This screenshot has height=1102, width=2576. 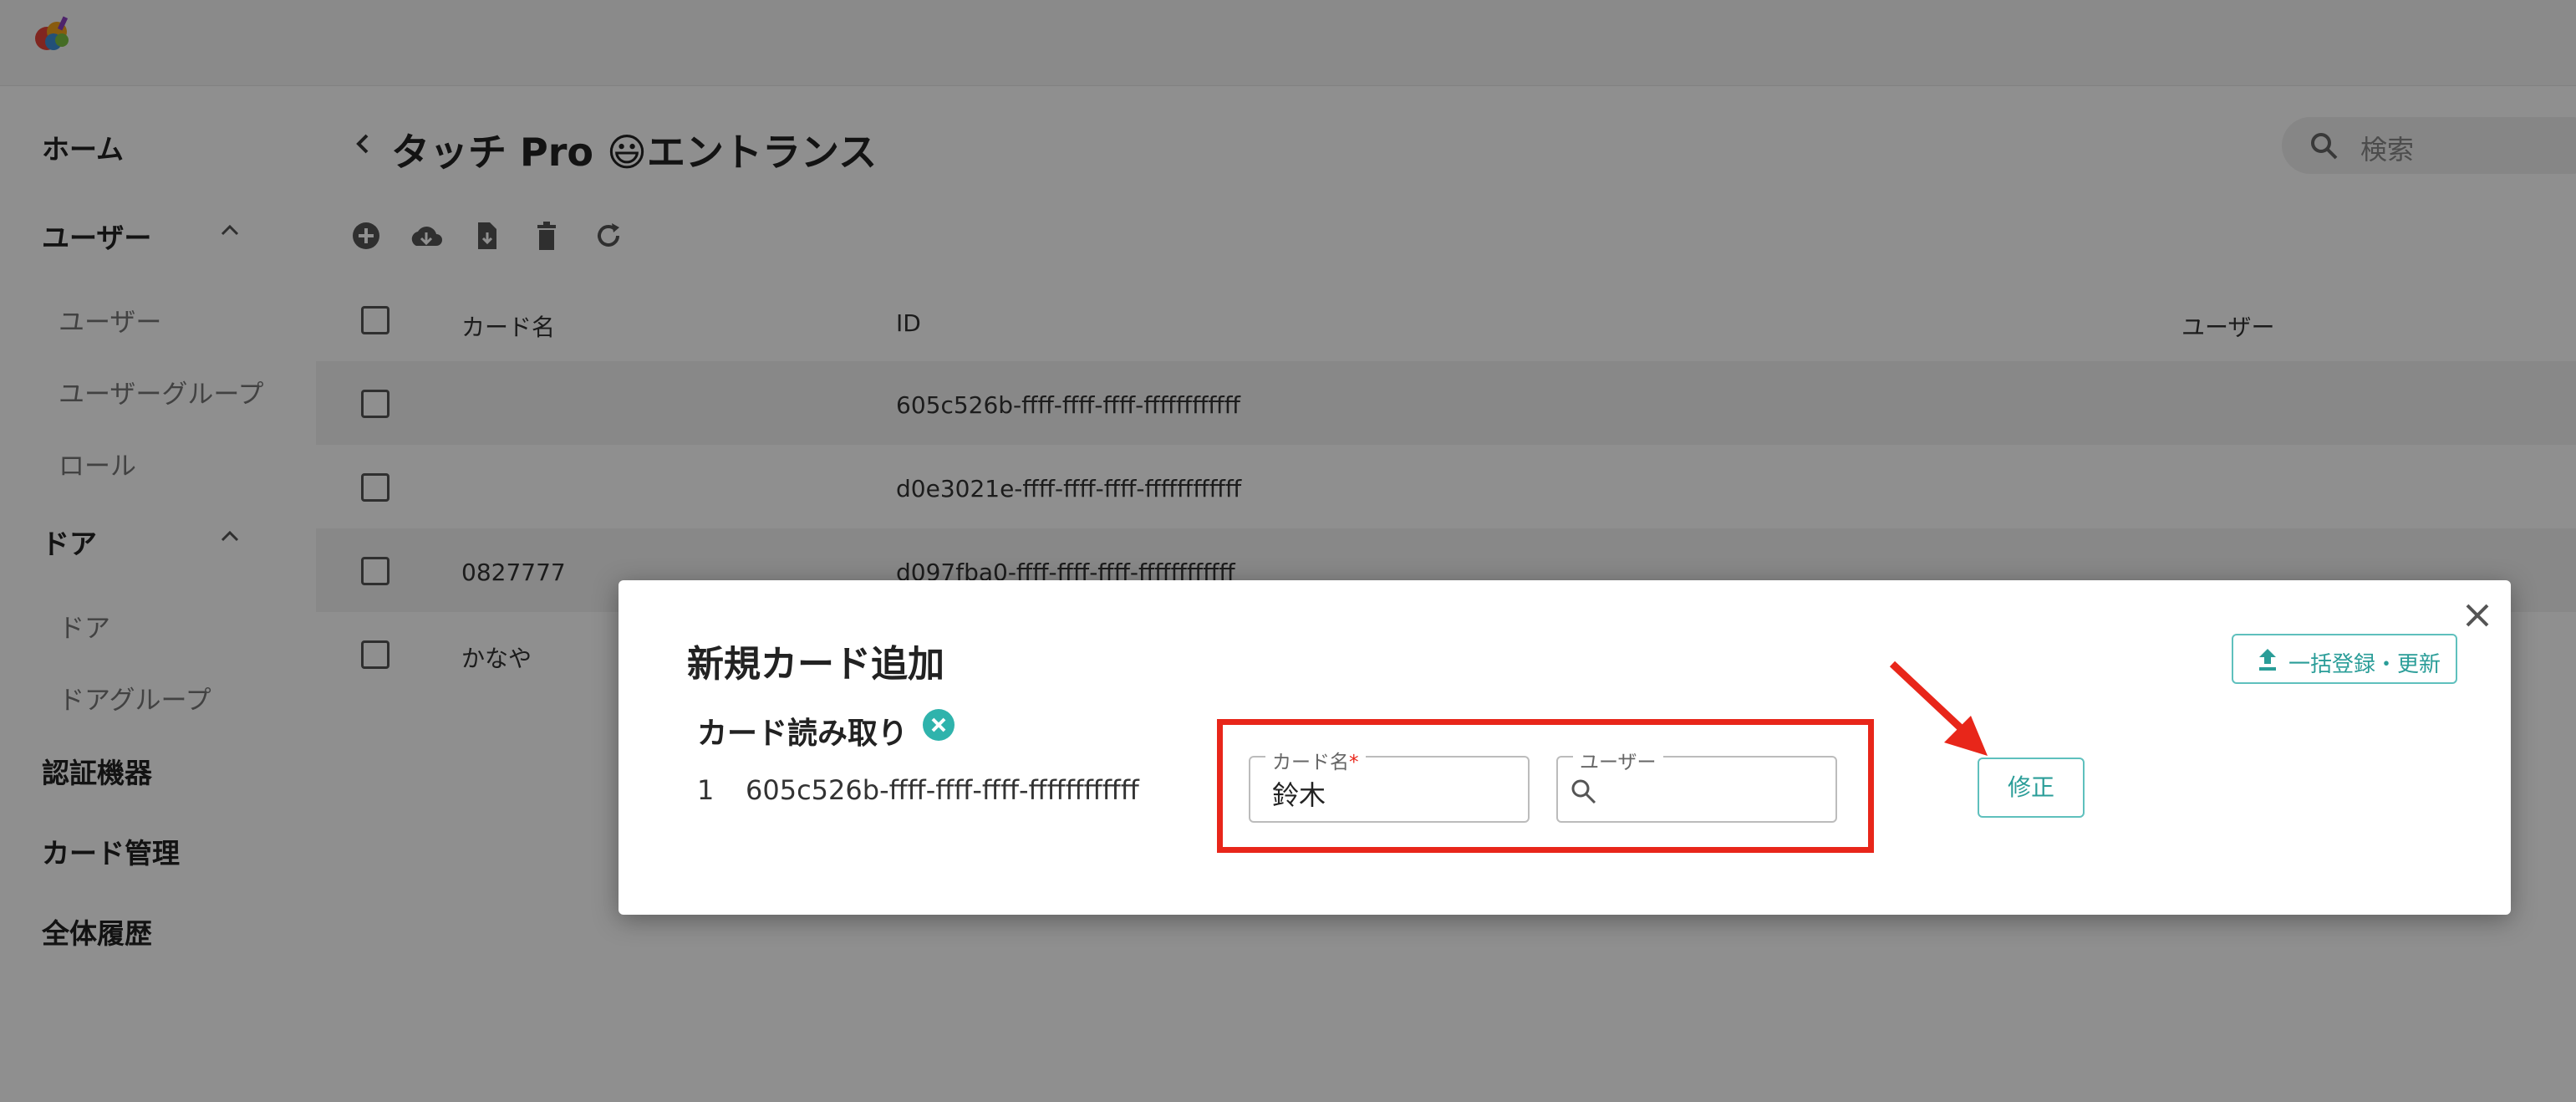 What do you see at coordinates (938, 724) in the screenshot?
I see `clear-reader-icon` at bounding box center [938, 724].